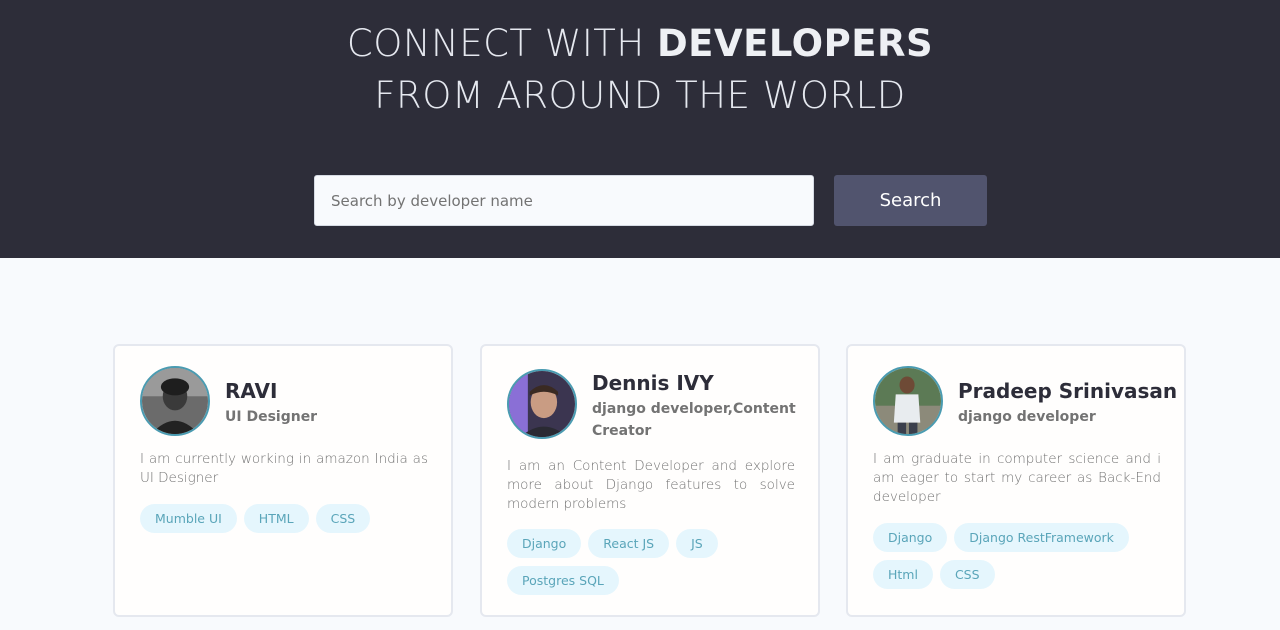  What do you see at coordinates (697, 543) in the screenshot?
I see `skill-tag: JS` at bounding box center [697, 543].